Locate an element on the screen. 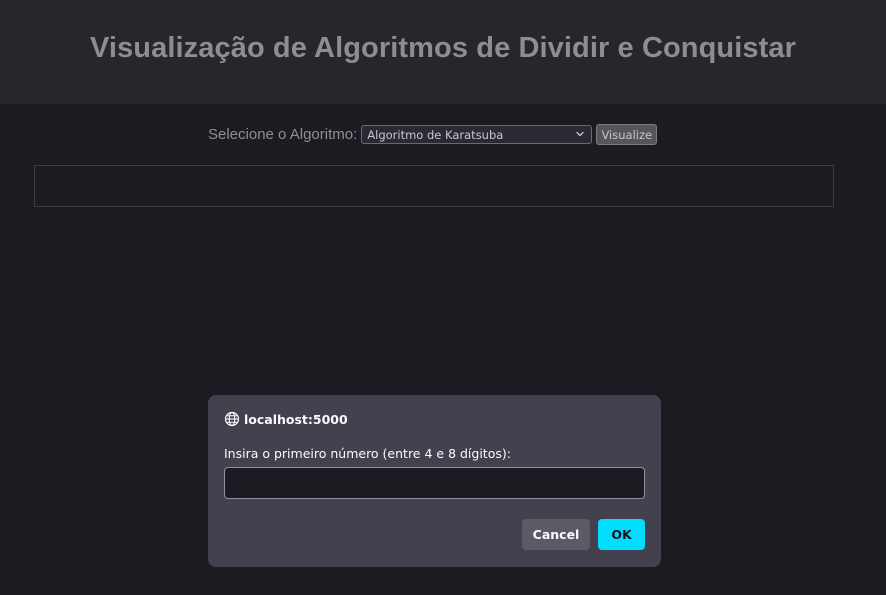  algorithm-select: Algoritmo de Karatsuba is located at coordinates (477, 134).